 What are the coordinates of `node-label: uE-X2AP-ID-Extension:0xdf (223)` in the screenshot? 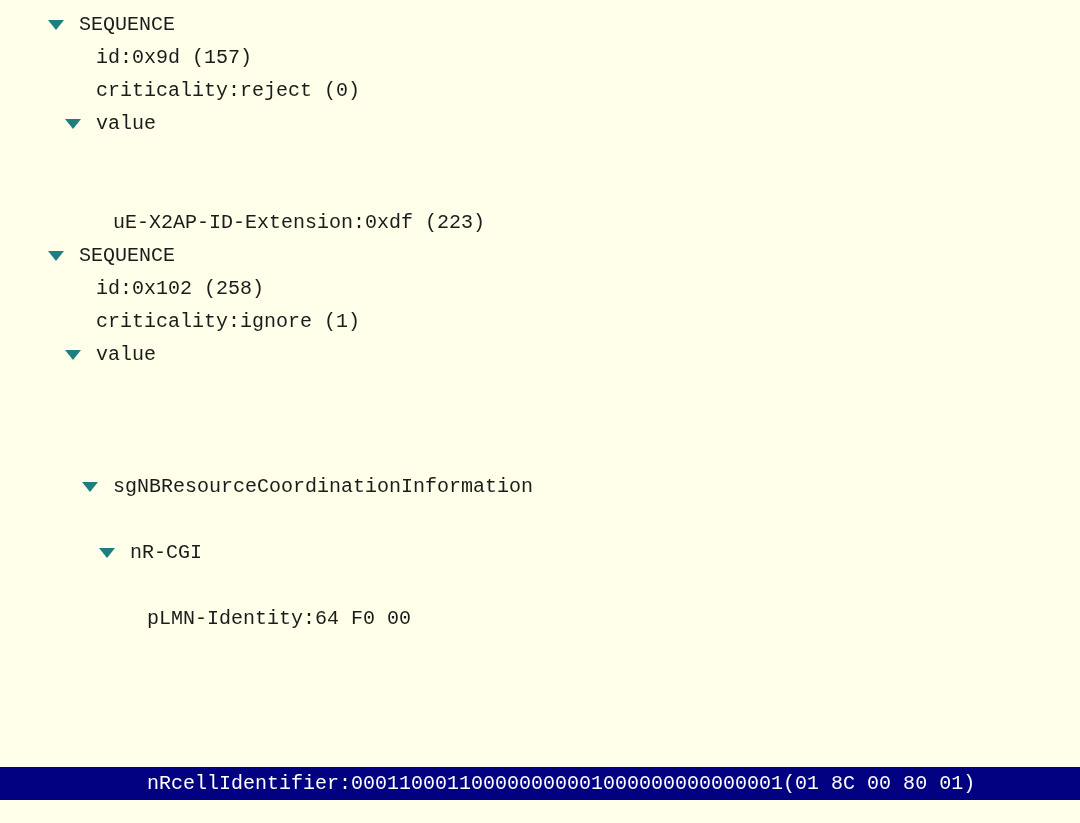 It's located at (299, 222).